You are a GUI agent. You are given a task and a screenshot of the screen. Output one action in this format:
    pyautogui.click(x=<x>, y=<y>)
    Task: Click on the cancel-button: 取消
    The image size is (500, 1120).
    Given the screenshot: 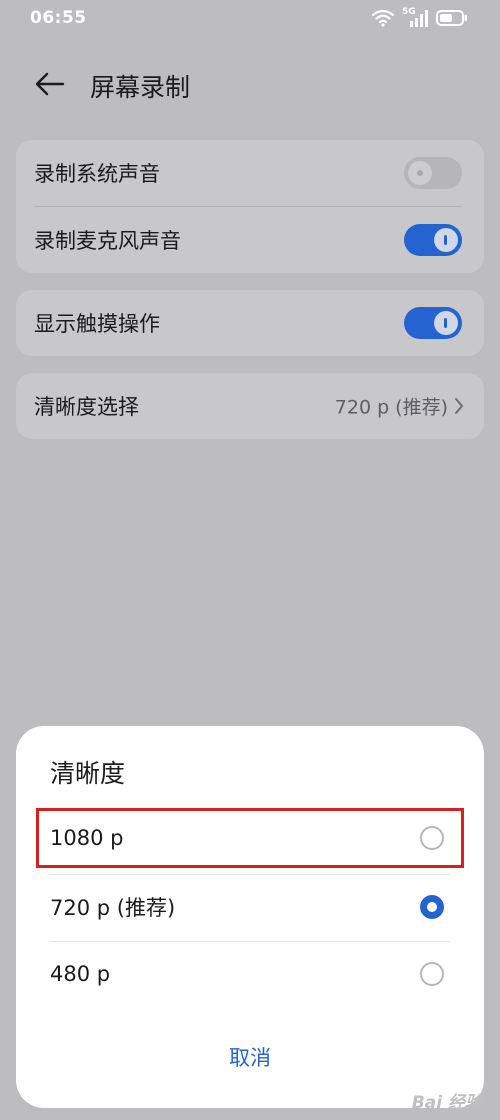 What is the action you would take?
    pyautogui.click(x=250, y=1057)
    